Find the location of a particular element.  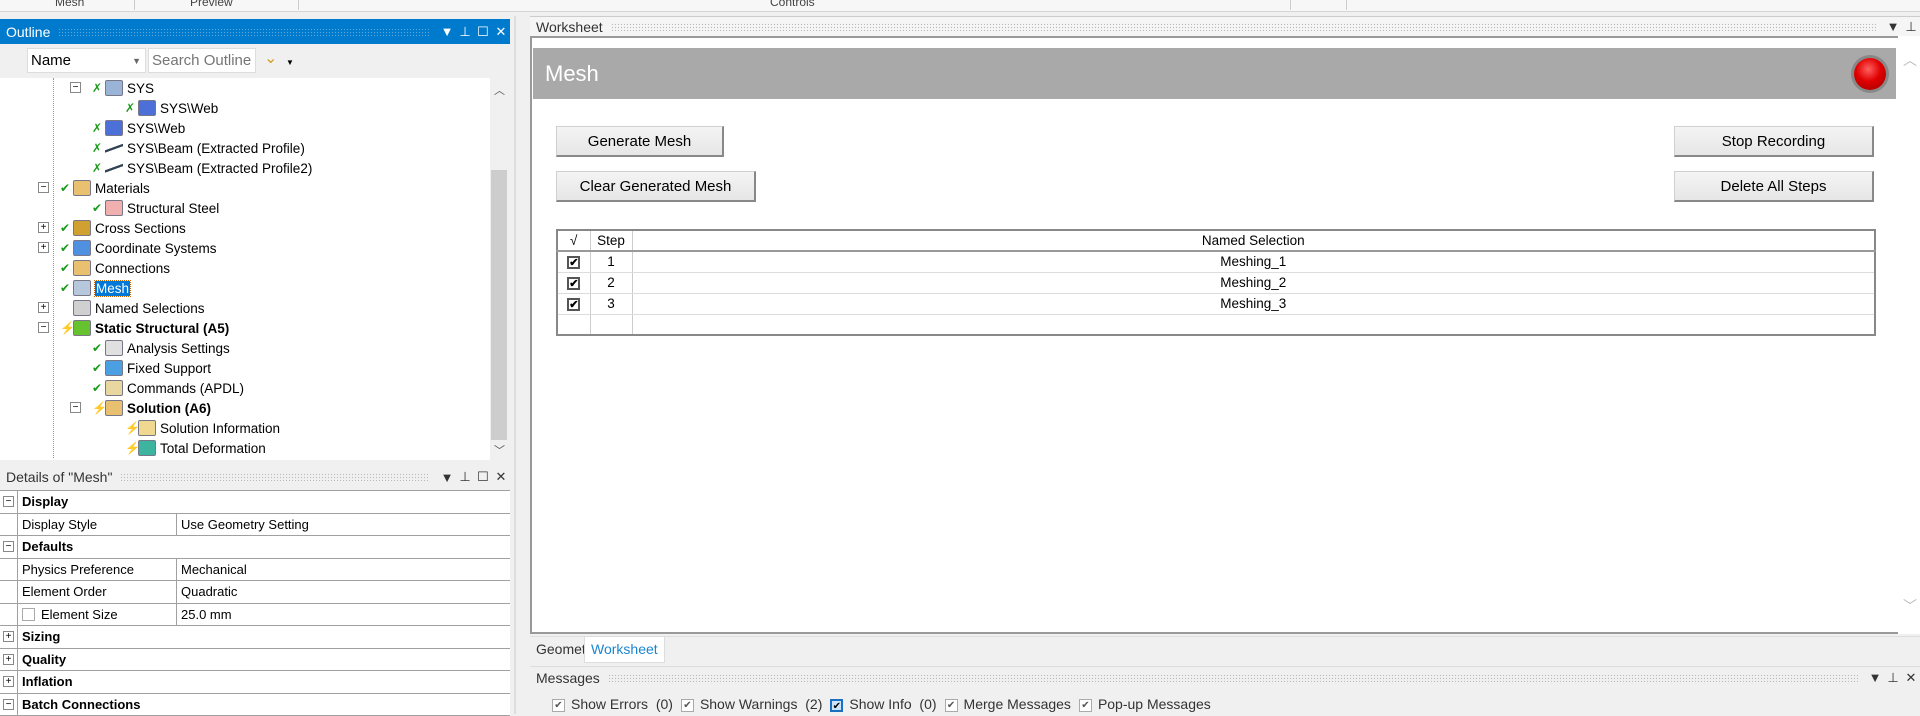

message-filter: ✔Show Errors (0) is located at coordinates (612, 704).